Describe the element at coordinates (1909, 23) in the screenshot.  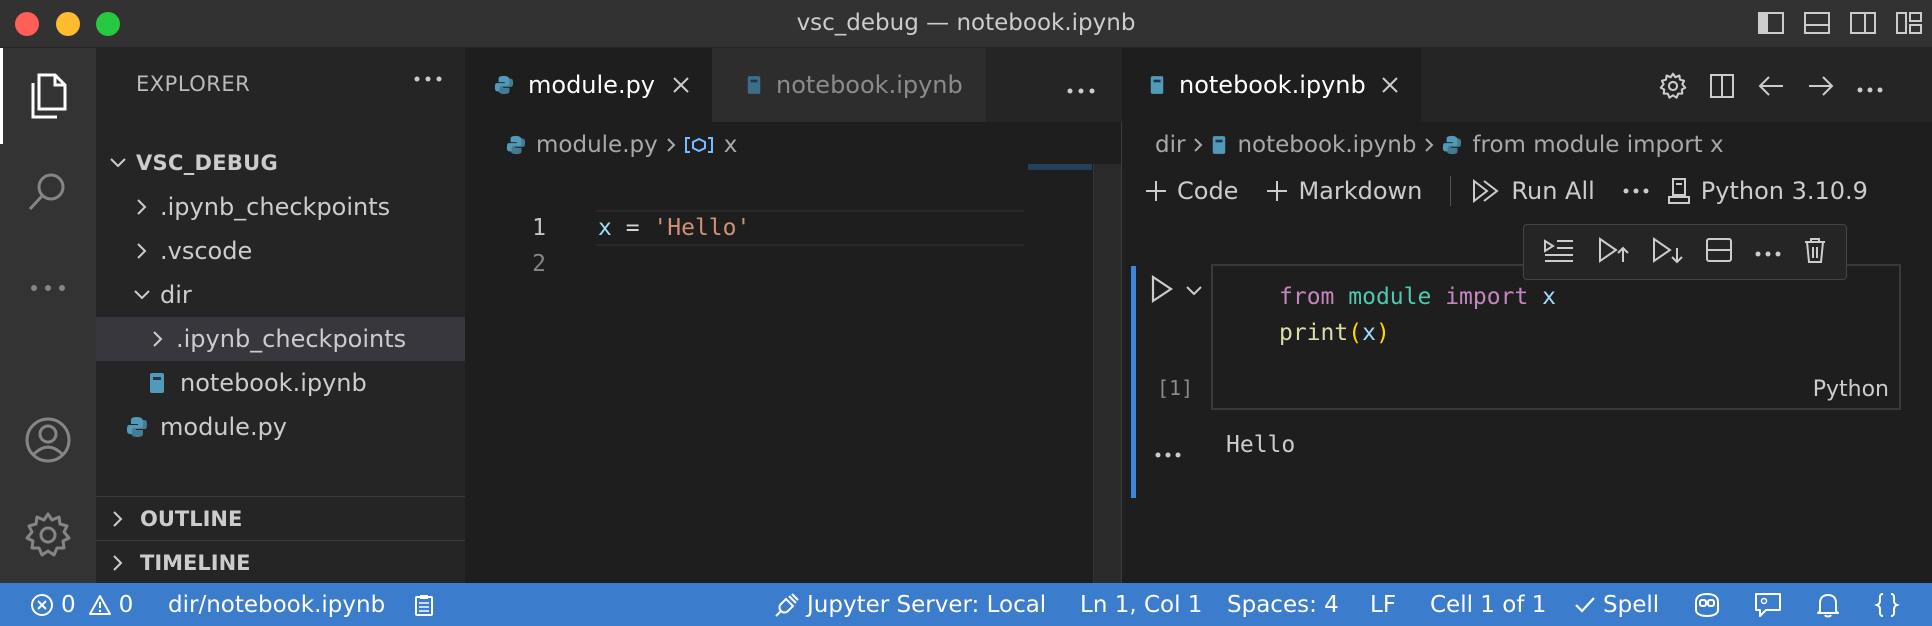
I see `customize-layout-icon` at that location.